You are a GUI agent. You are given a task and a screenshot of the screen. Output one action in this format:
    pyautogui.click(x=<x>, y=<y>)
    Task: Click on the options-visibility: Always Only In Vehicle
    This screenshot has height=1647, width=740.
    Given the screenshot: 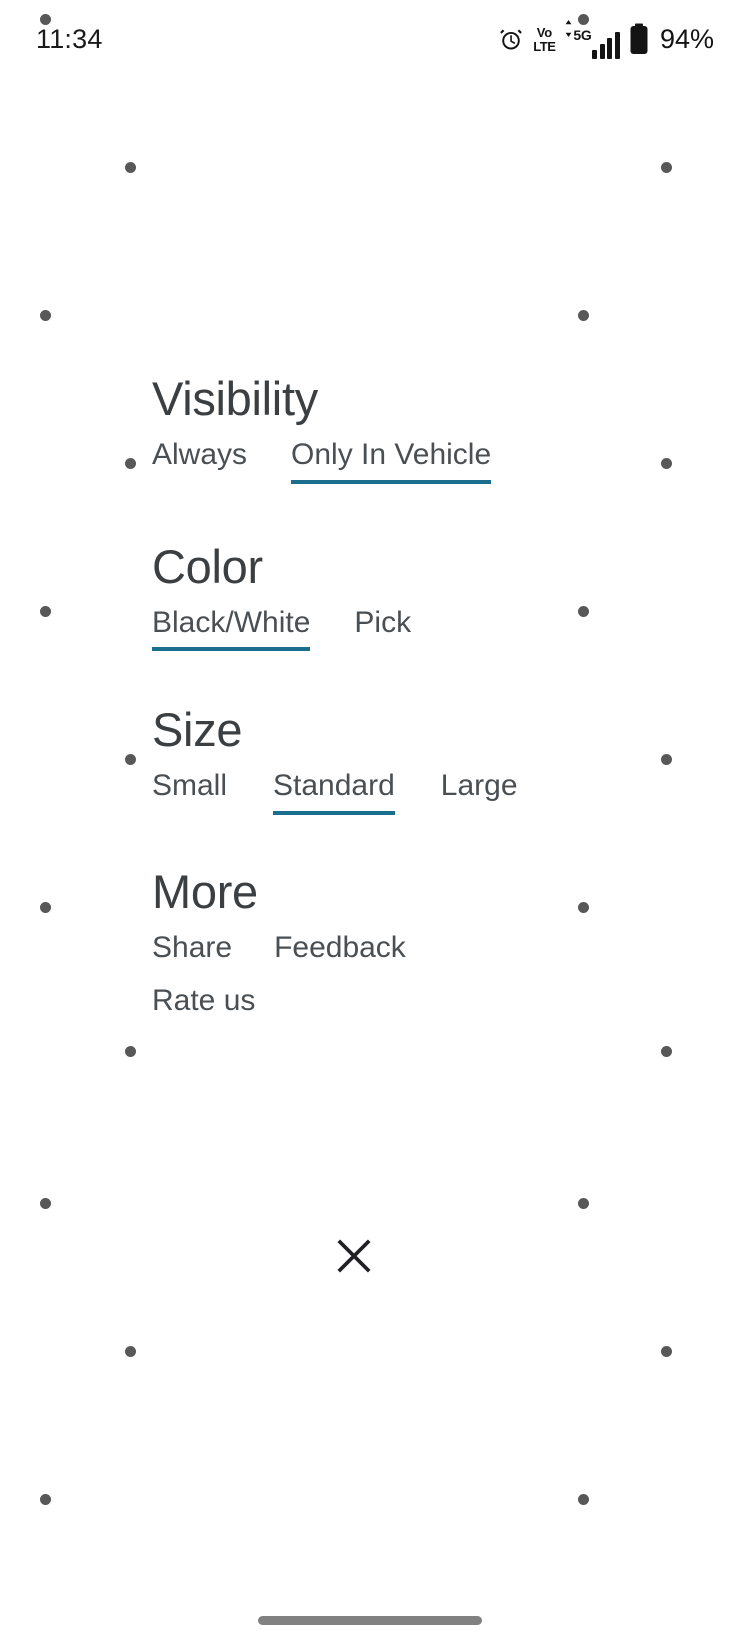 What is the action you would take?
    pyautogui.click(x=382, y=458)
    